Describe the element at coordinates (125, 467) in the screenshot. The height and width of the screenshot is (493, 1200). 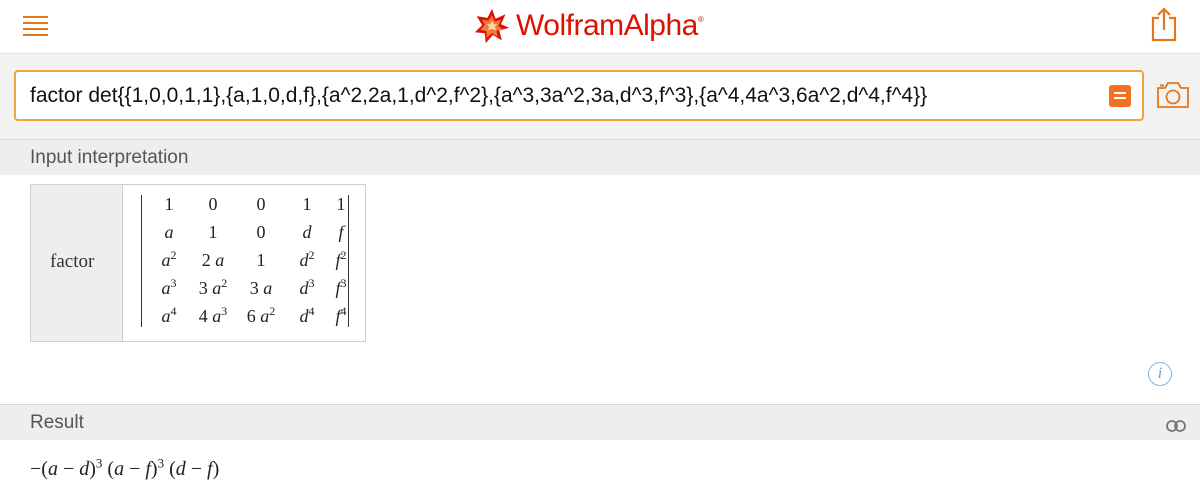
I see `result-expression: −(a − d)3 (a − f)3 (d − f)` at that location.